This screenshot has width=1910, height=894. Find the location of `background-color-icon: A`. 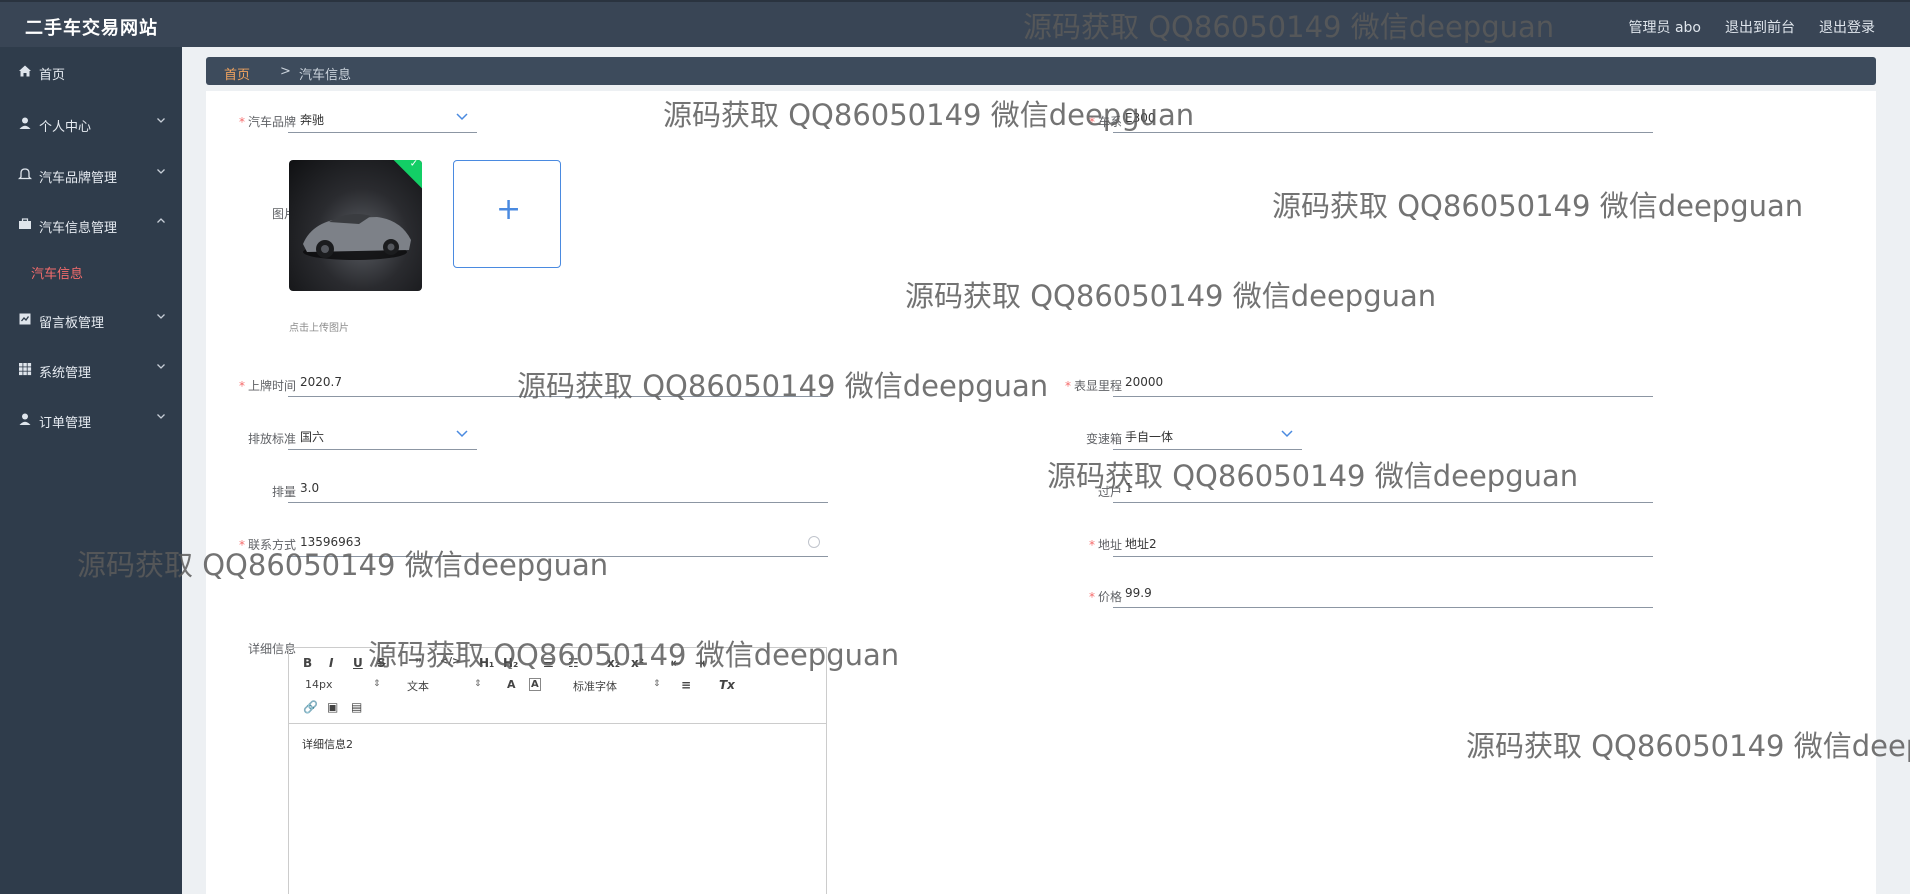

background-color-icon: A is located at coordinates (535, 684).